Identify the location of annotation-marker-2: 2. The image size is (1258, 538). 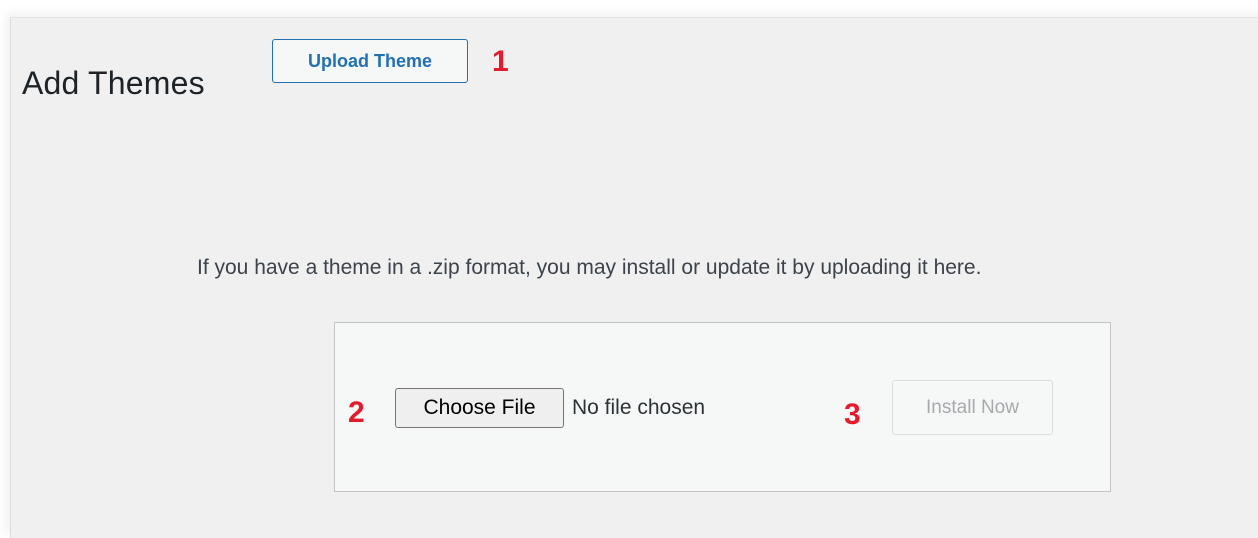
(356, 412).